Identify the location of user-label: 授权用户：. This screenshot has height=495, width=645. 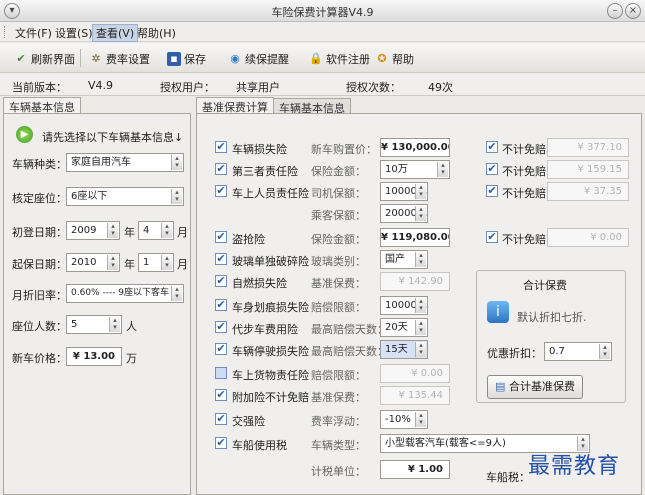
(187, 87).